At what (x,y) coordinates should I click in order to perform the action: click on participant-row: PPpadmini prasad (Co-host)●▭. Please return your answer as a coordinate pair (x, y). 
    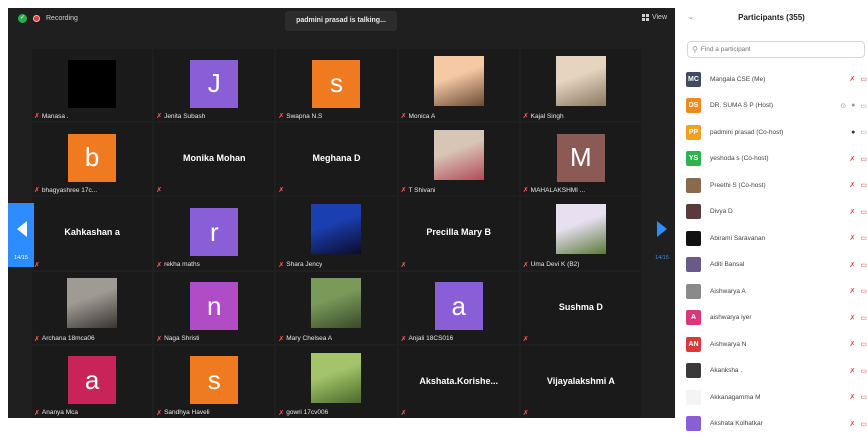
    Looking at the image, I should click on (776, 132).